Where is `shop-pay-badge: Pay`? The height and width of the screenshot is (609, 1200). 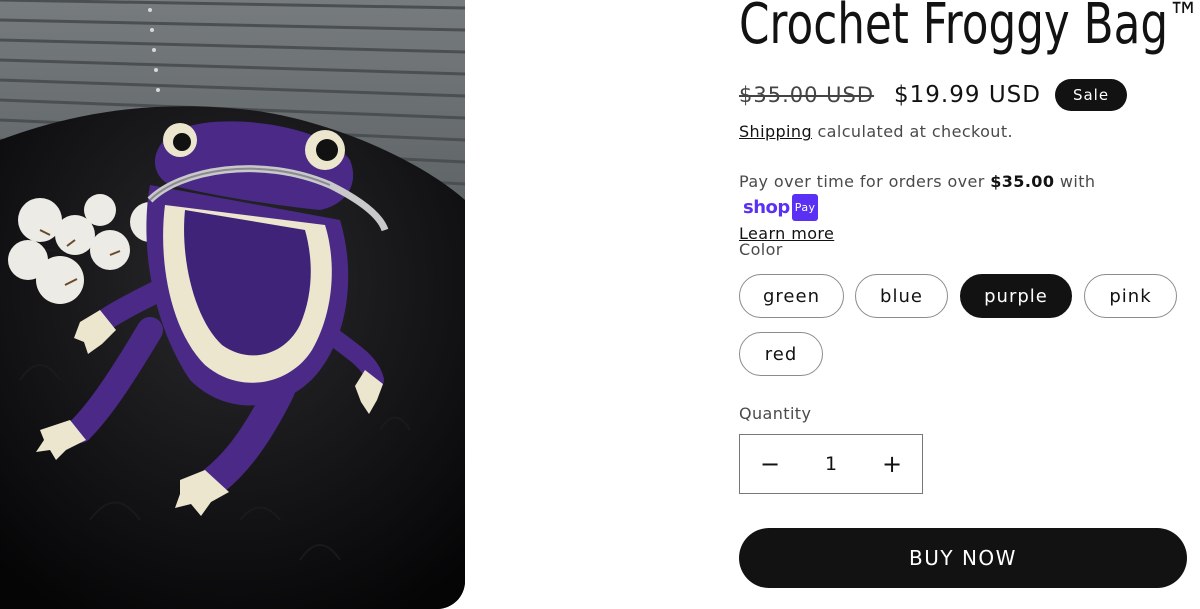
shop-pay-badge: Pay is located at coordinates (805, 207).